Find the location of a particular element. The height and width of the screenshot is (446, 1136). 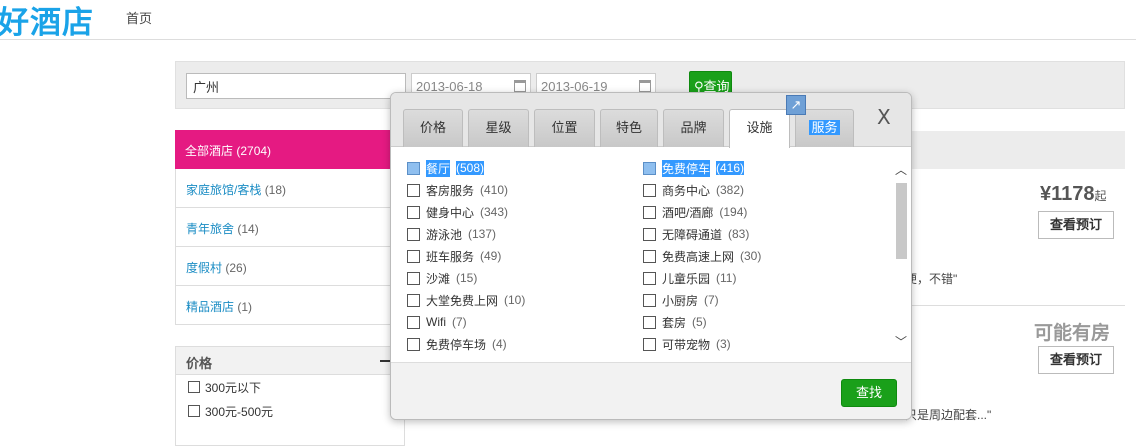

facility-option: 沙滩 (15) is located at coordinates (442, 278).